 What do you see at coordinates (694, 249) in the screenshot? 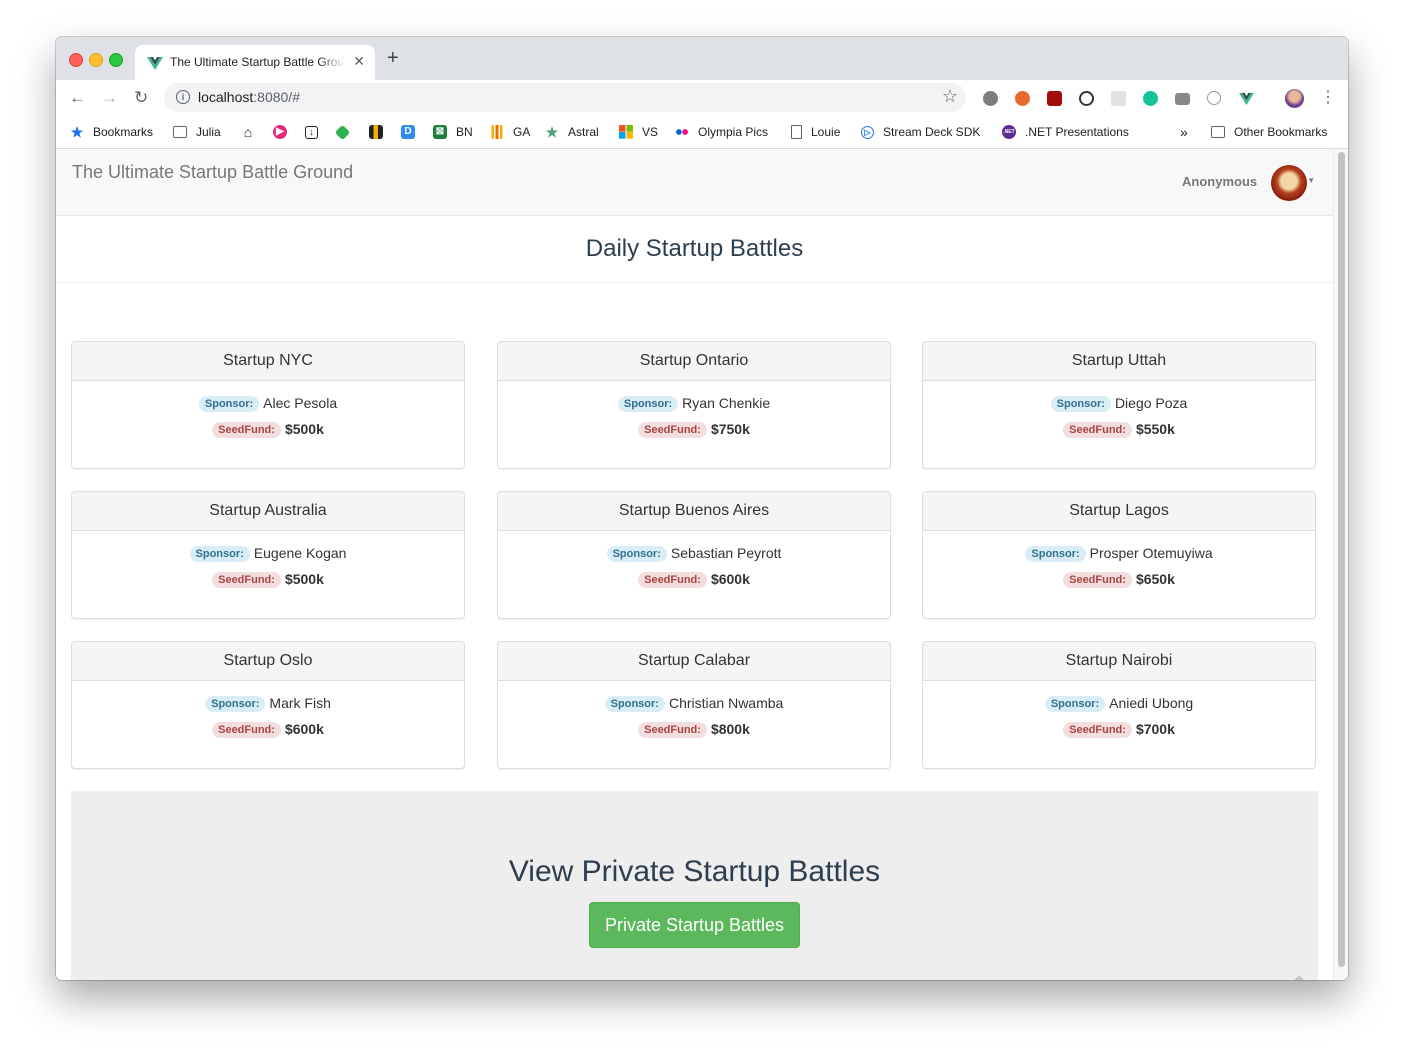
I see `page-title: Daily Startup Battles` at bounding box center [694, 249].